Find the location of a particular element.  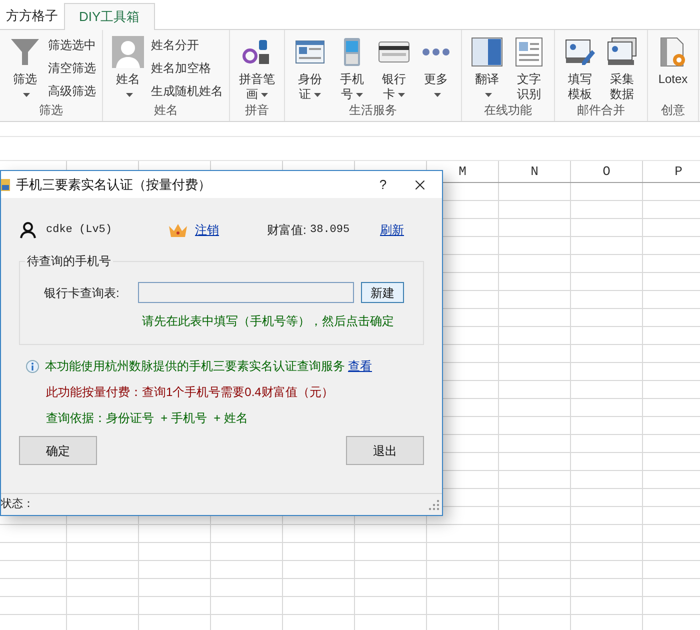

ribbon-menu-item: 姓名加空格 is located at coordinates (187, 68).